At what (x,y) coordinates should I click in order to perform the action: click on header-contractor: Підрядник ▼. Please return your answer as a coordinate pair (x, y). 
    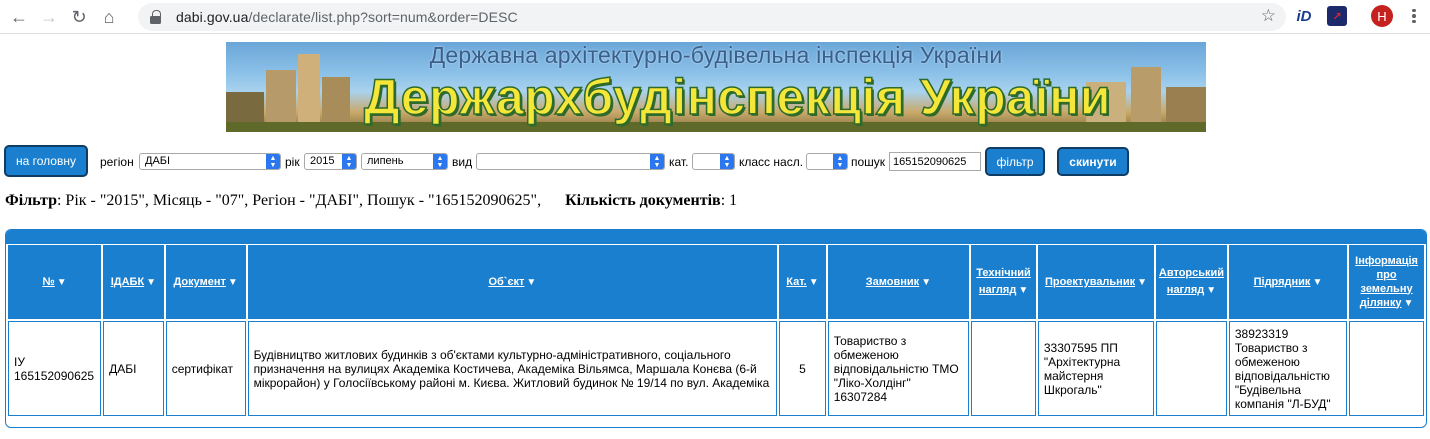
    Looking at the image, I should click on (1288, 282).